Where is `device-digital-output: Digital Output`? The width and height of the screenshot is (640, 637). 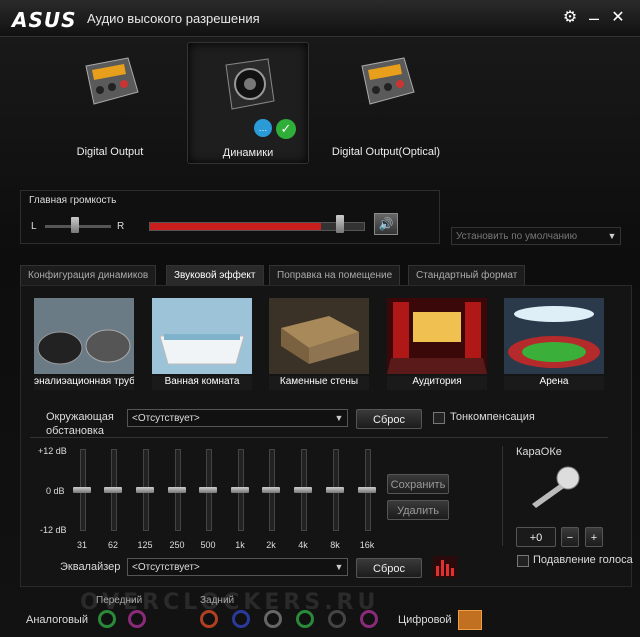 device-digital-output: Digital Output is located at coordinates (110, 102).